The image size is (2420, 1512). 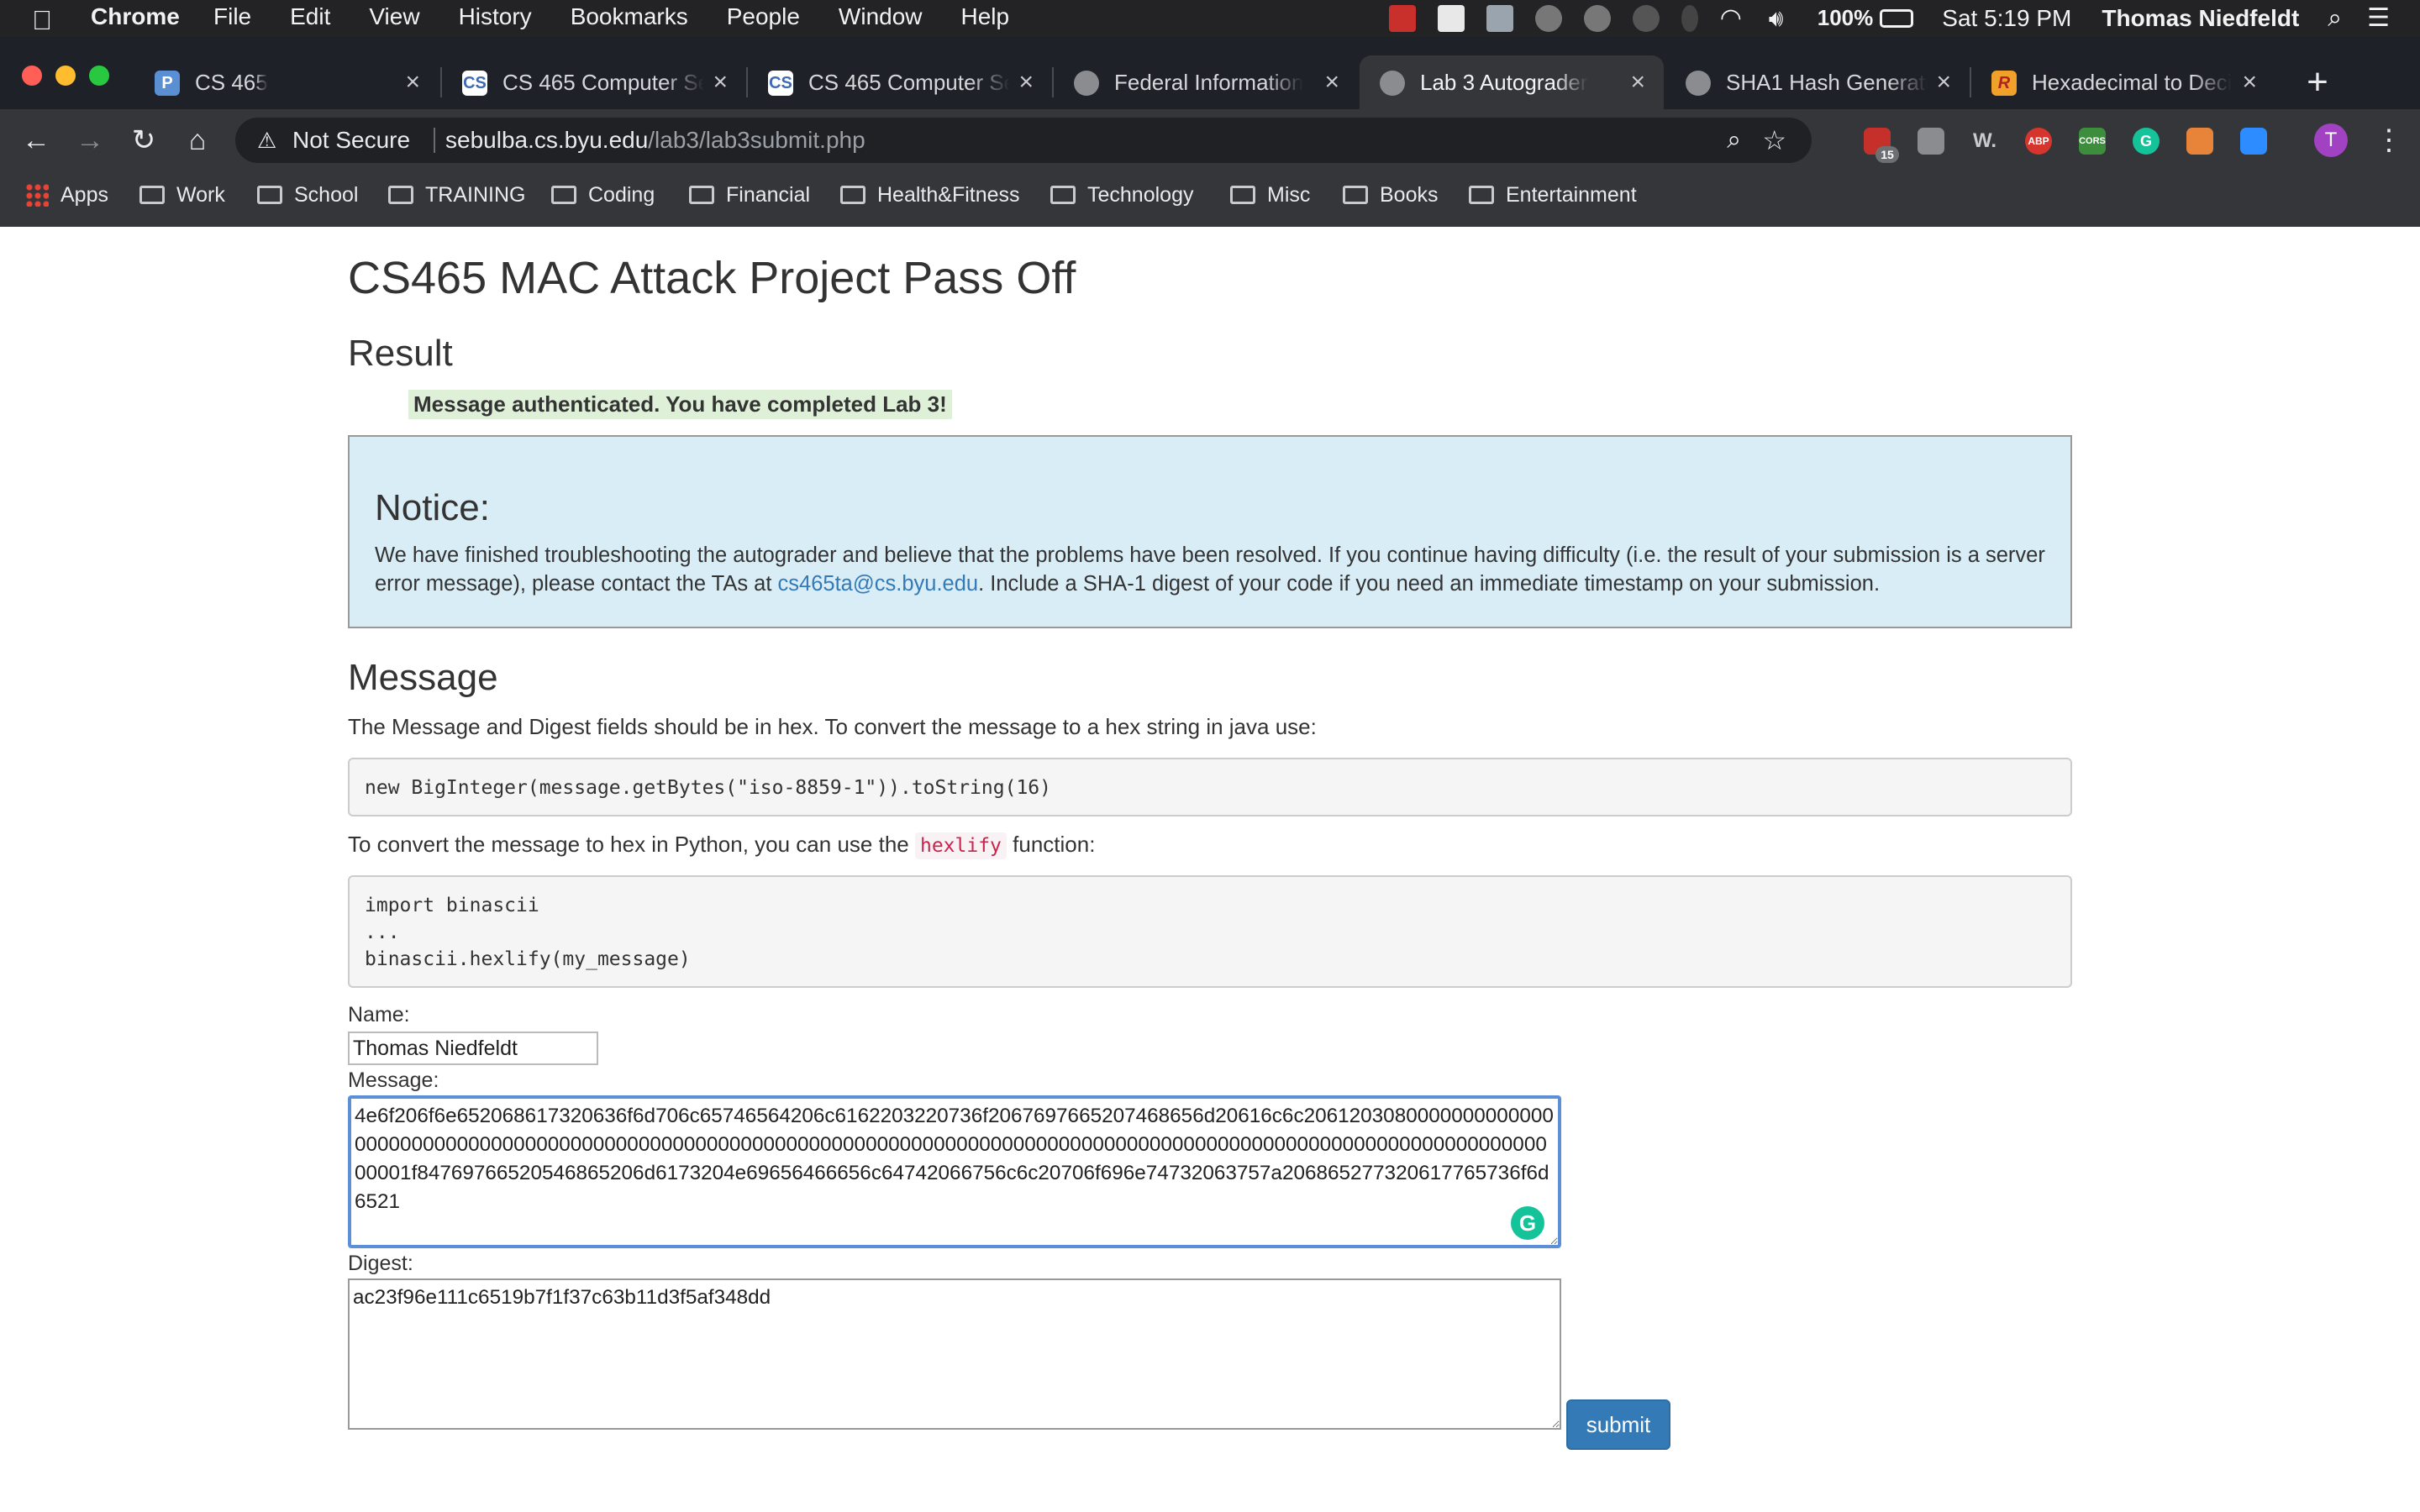 What do you see at coordinates (2147, 141) in the screenshot?
I see `grammarly-extension-icon: G` at bounding box center [2147, 141].